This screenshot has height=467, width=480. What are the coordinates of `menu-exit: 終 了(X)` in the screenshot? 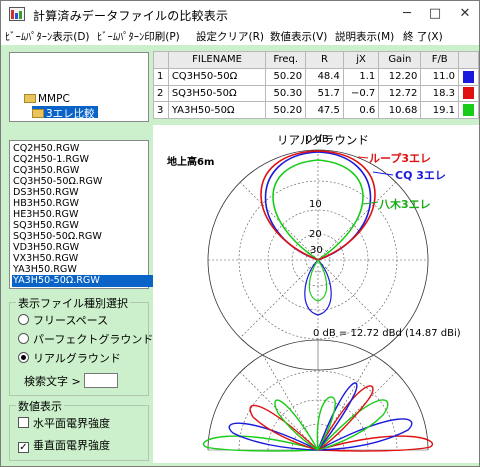 It's located at (423, 36).